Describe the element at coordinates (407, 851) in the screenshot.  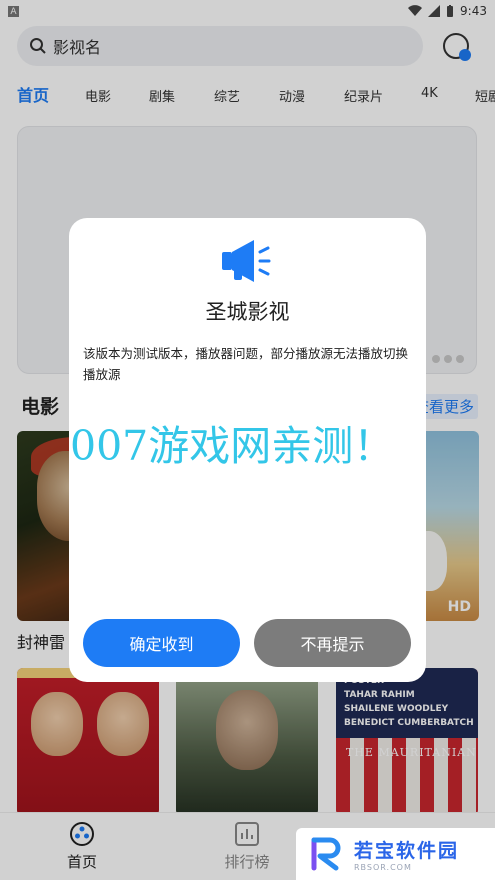
I see `brand-name: 若宝软件园` at that location.